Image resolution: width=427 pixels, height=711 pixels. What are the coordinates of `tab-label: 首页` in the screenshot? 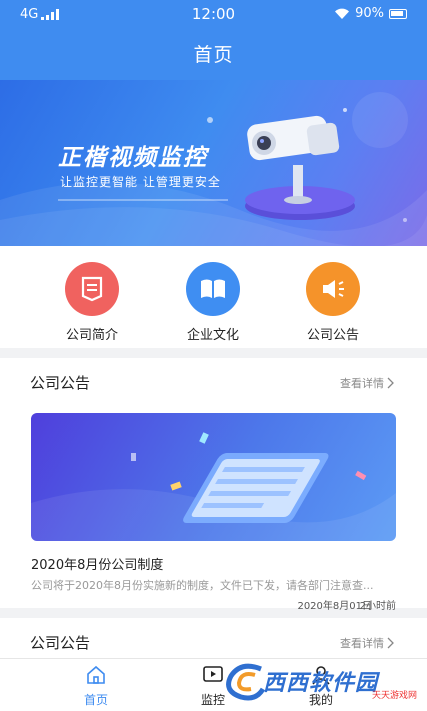 It's located at (95, 700).